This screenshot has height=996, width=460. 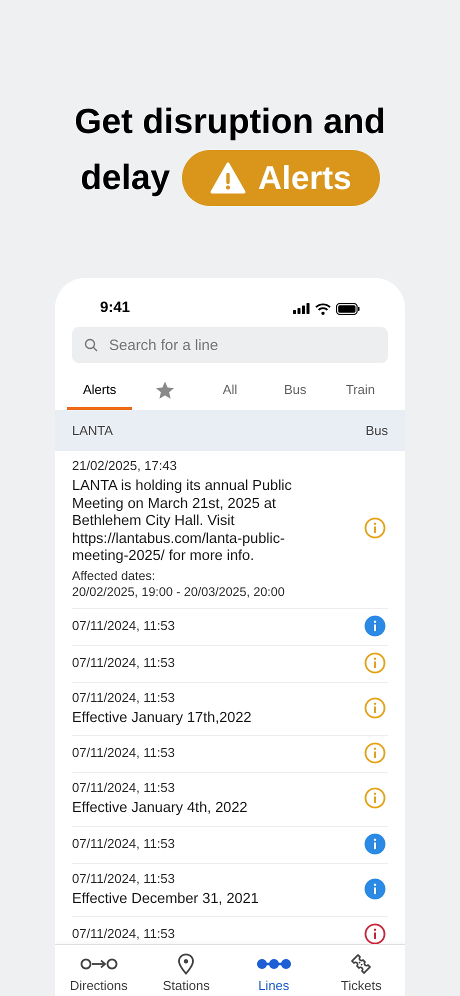 What do you see at coordinates (230, 709) in the screenshot?
I see `alert-row: 07/11/2024, 11:53 Effective January 17th,2022` at bounding box center [230, 709].